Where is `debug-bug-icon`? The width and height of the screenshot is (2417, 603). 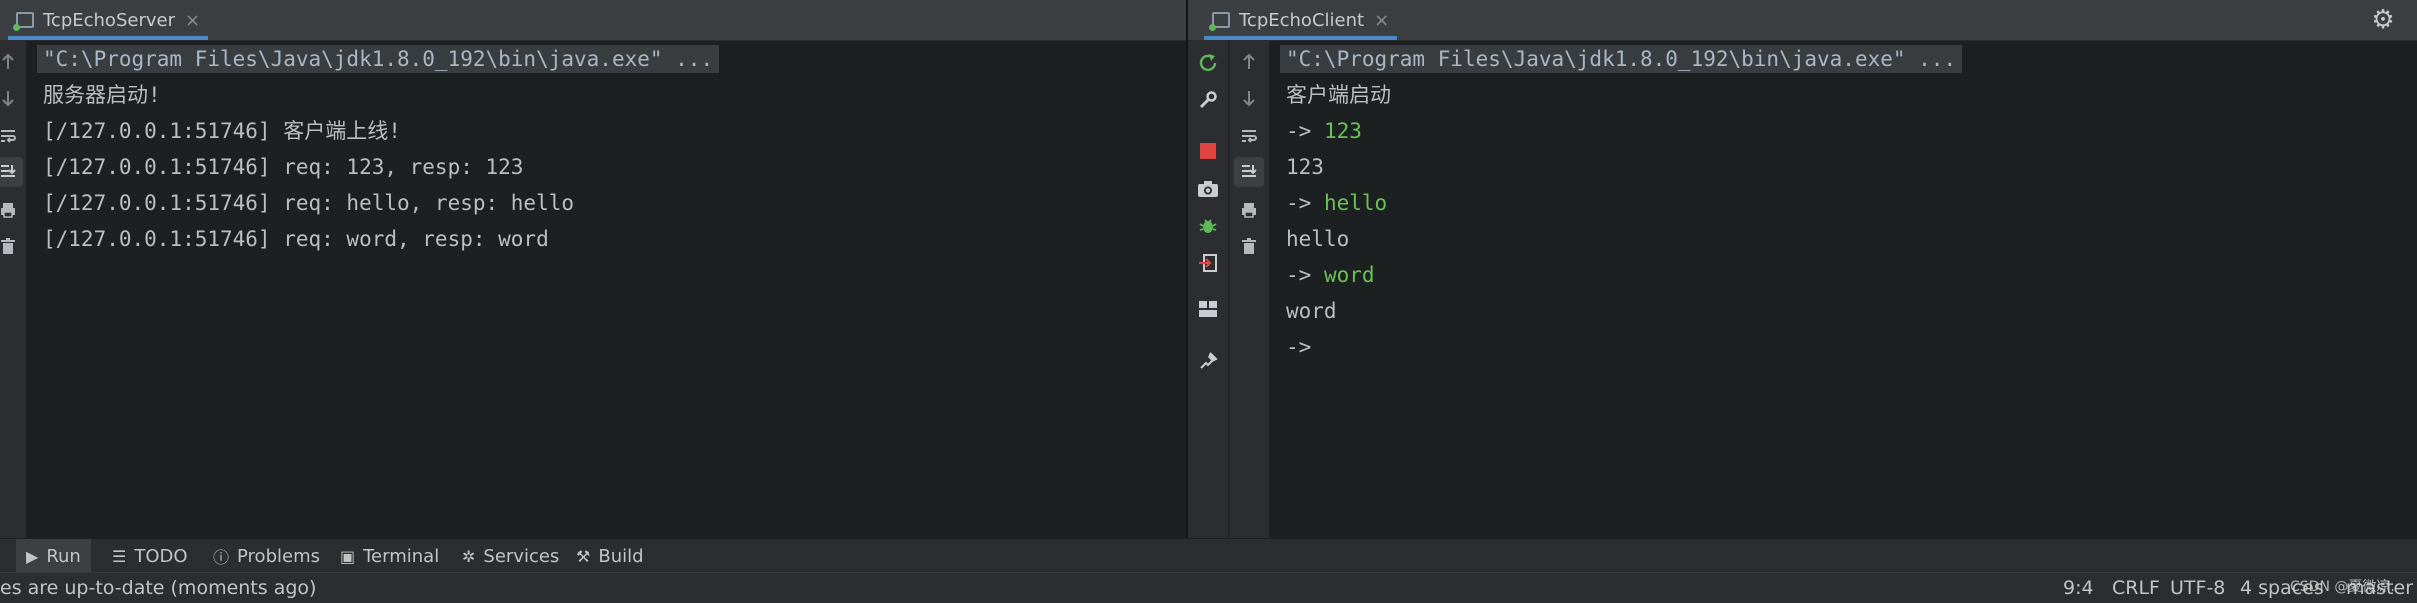
debug-bug-icon is located at coordinates (1208, 226).